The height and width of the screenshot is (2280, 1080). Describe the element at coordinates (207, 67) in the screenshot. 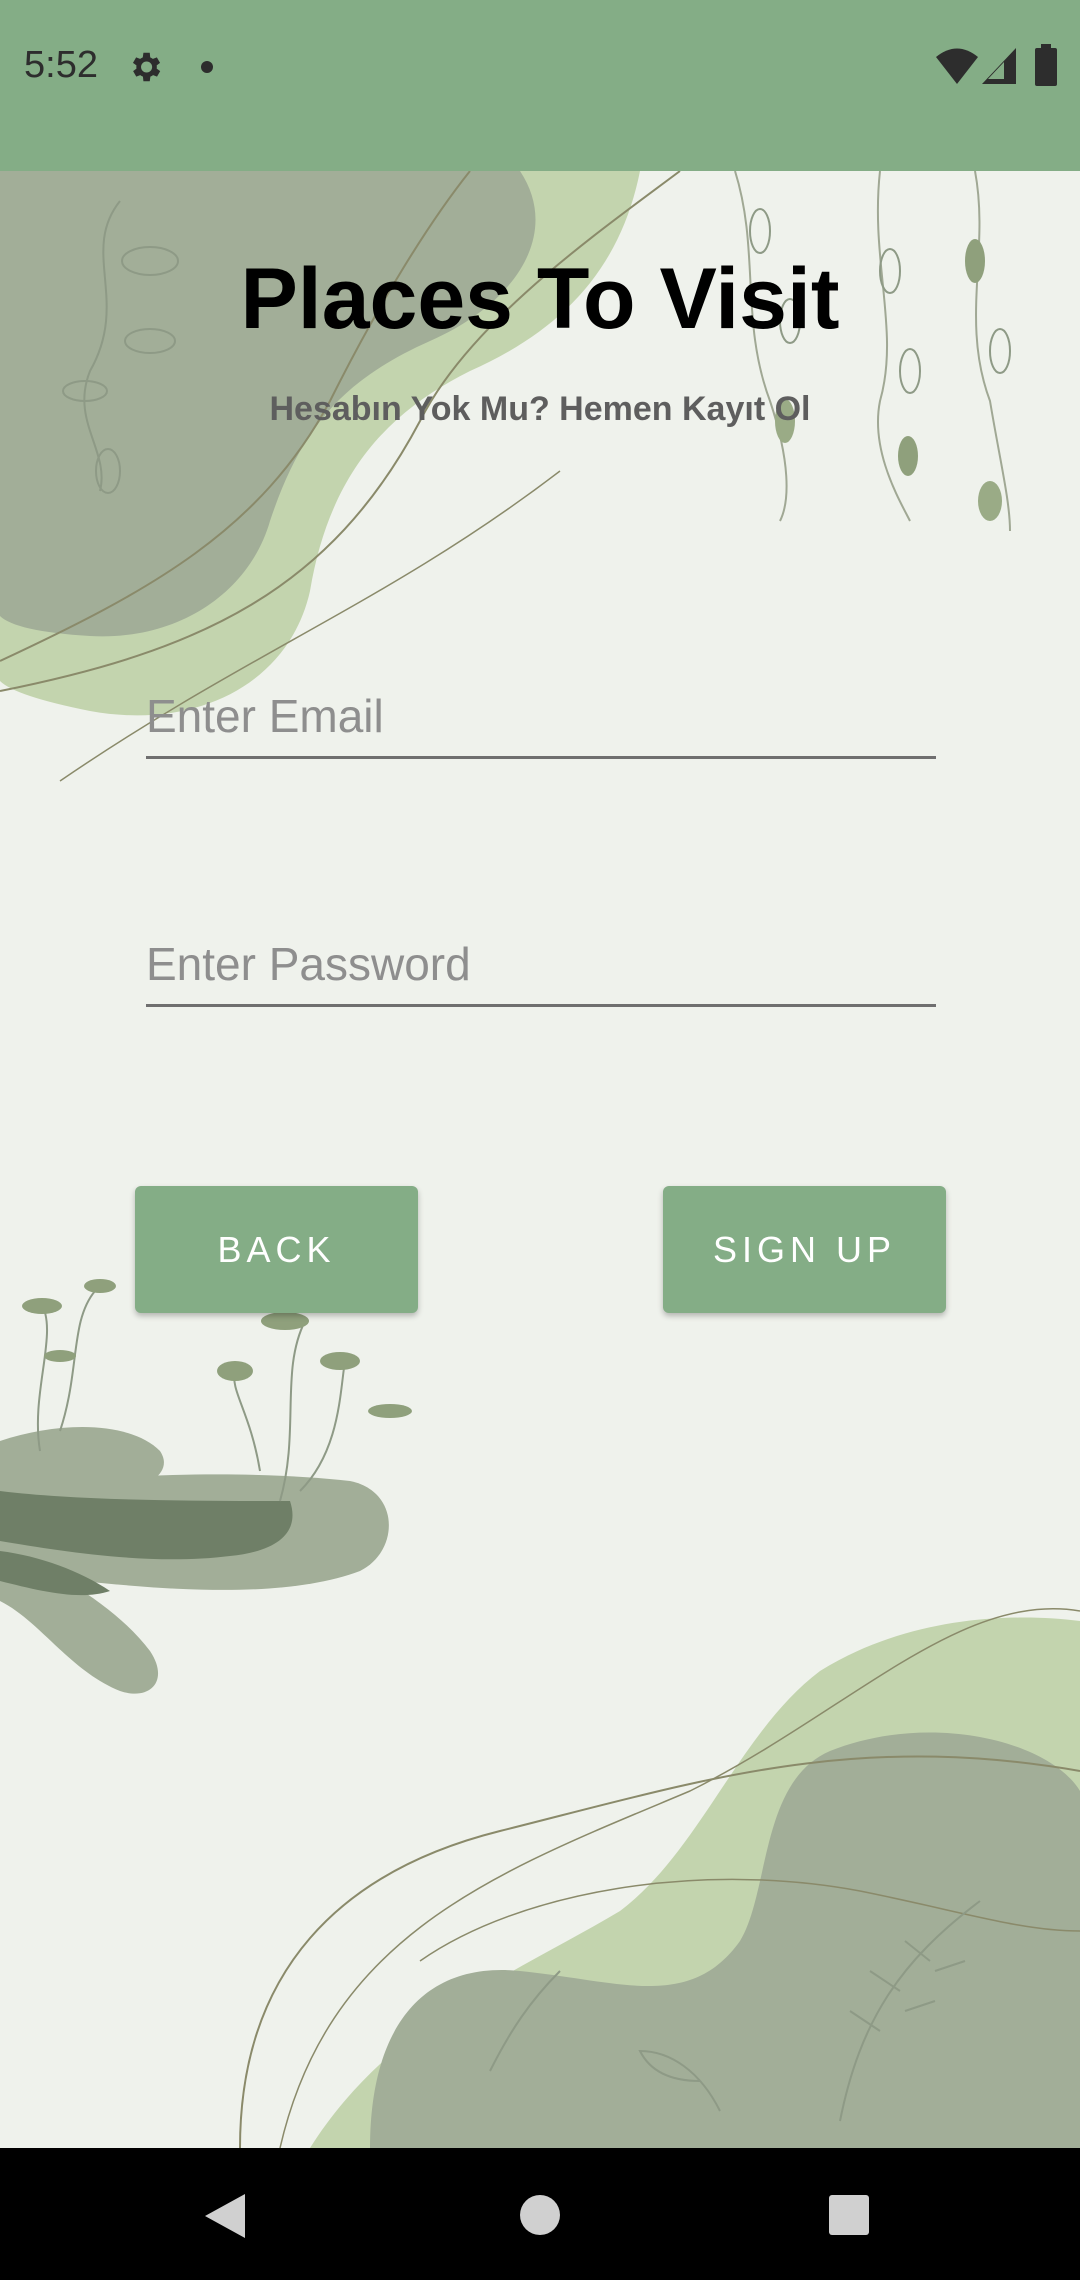

I see `notification-dot-icon` at that location.